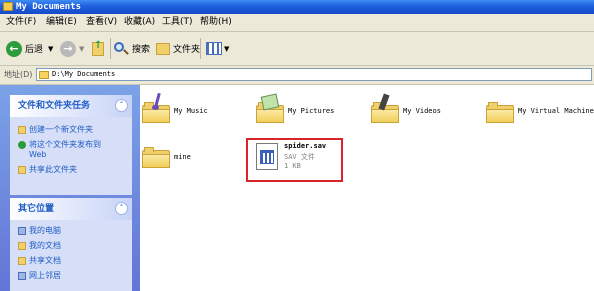  What do you see at coordinates (22, 231) in the screenshot?
I see `computer-icon` at bounding box center [22, 231].